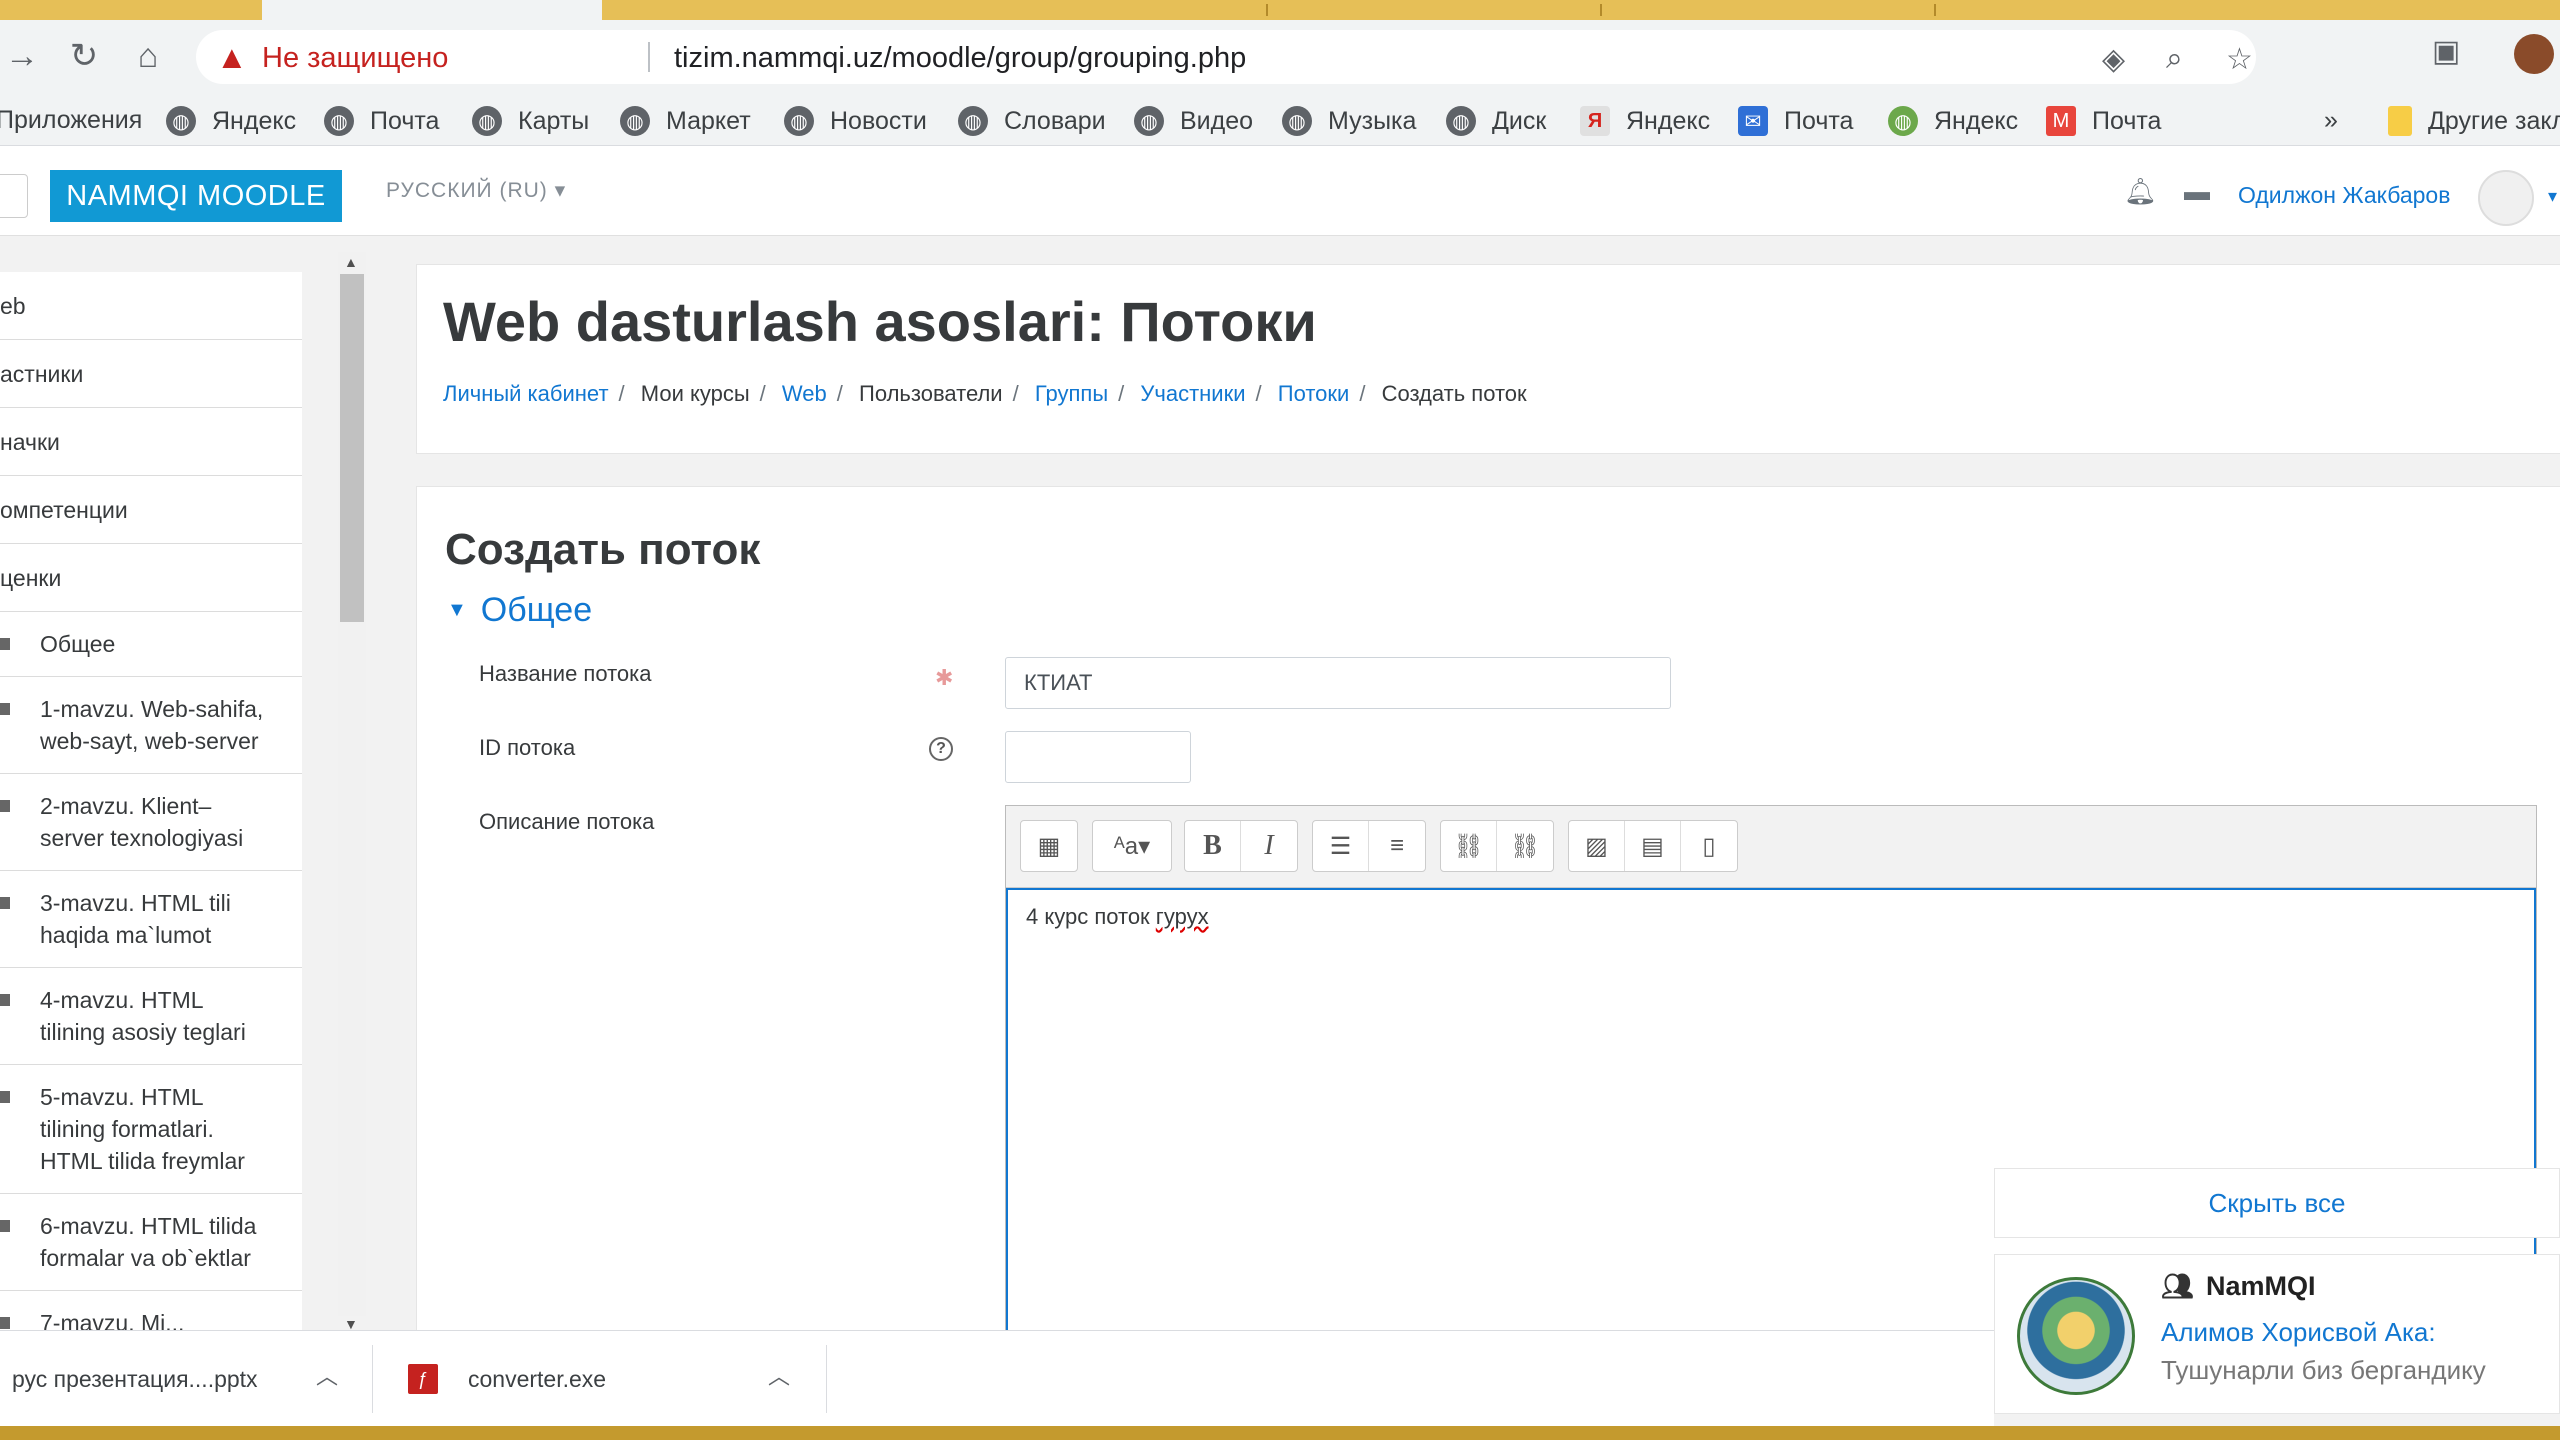 The image size is (2560, 1440). What do you see at coordinates (151, 725) in the screenshot?
I see `drawer-section-1: 1-mavzu. Web-sahifa, web-sayt, web-server` at bounding box center [151, 725].